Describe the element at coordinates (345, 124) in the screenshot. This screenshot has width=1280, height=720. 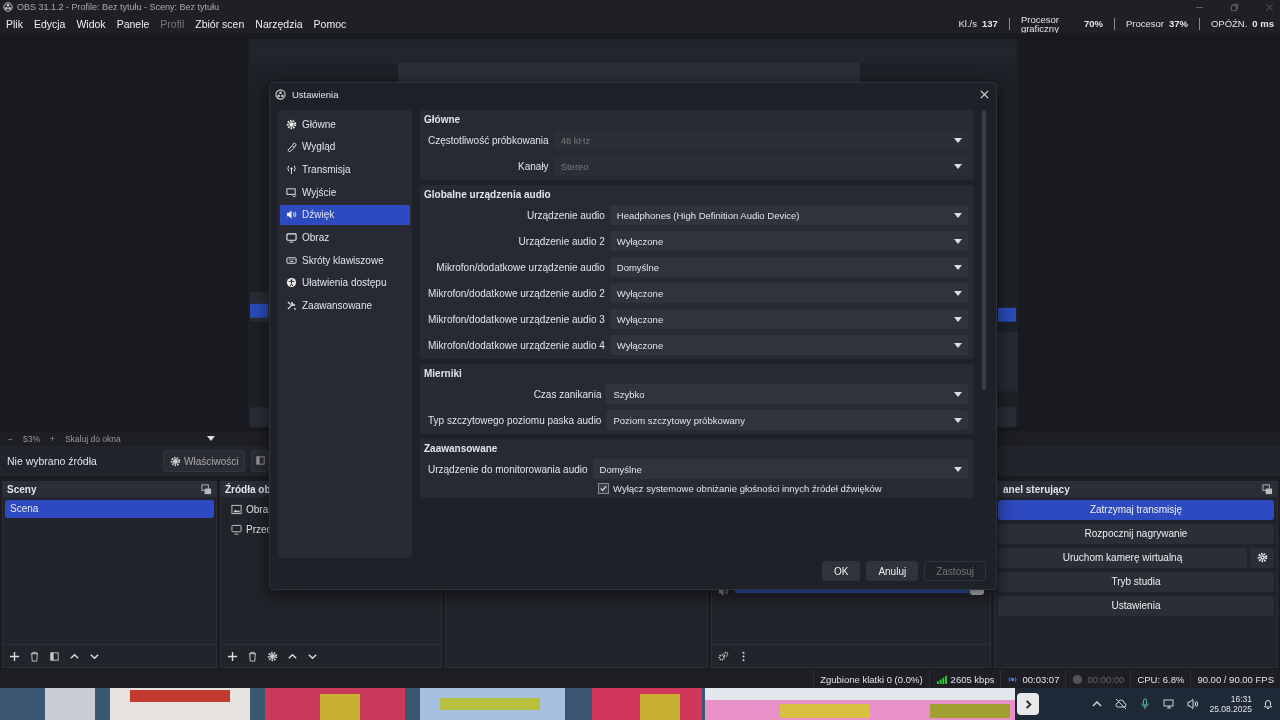
I see `sidebar-item: Główne` at that location.